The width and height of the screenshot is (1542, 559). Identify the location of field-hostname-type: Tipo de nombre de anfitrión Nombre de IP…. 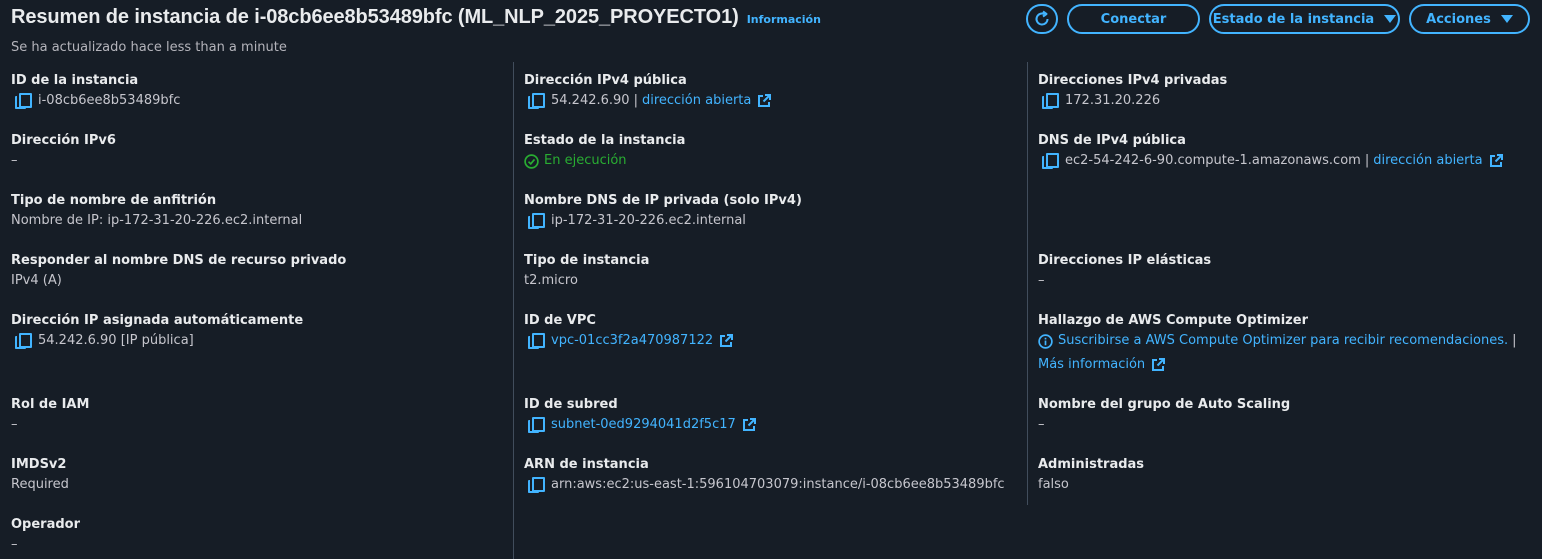
(156, 211).